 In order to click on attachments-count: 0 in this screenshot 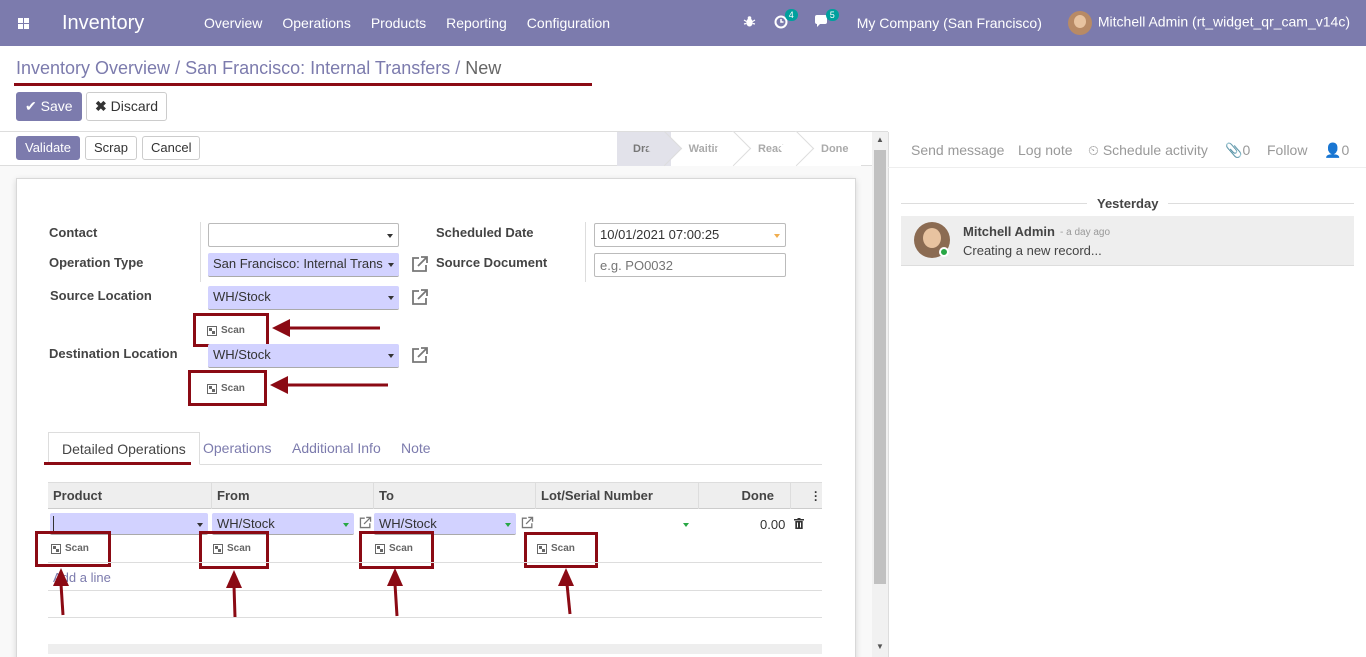, I will do `click(1246, 150)`.